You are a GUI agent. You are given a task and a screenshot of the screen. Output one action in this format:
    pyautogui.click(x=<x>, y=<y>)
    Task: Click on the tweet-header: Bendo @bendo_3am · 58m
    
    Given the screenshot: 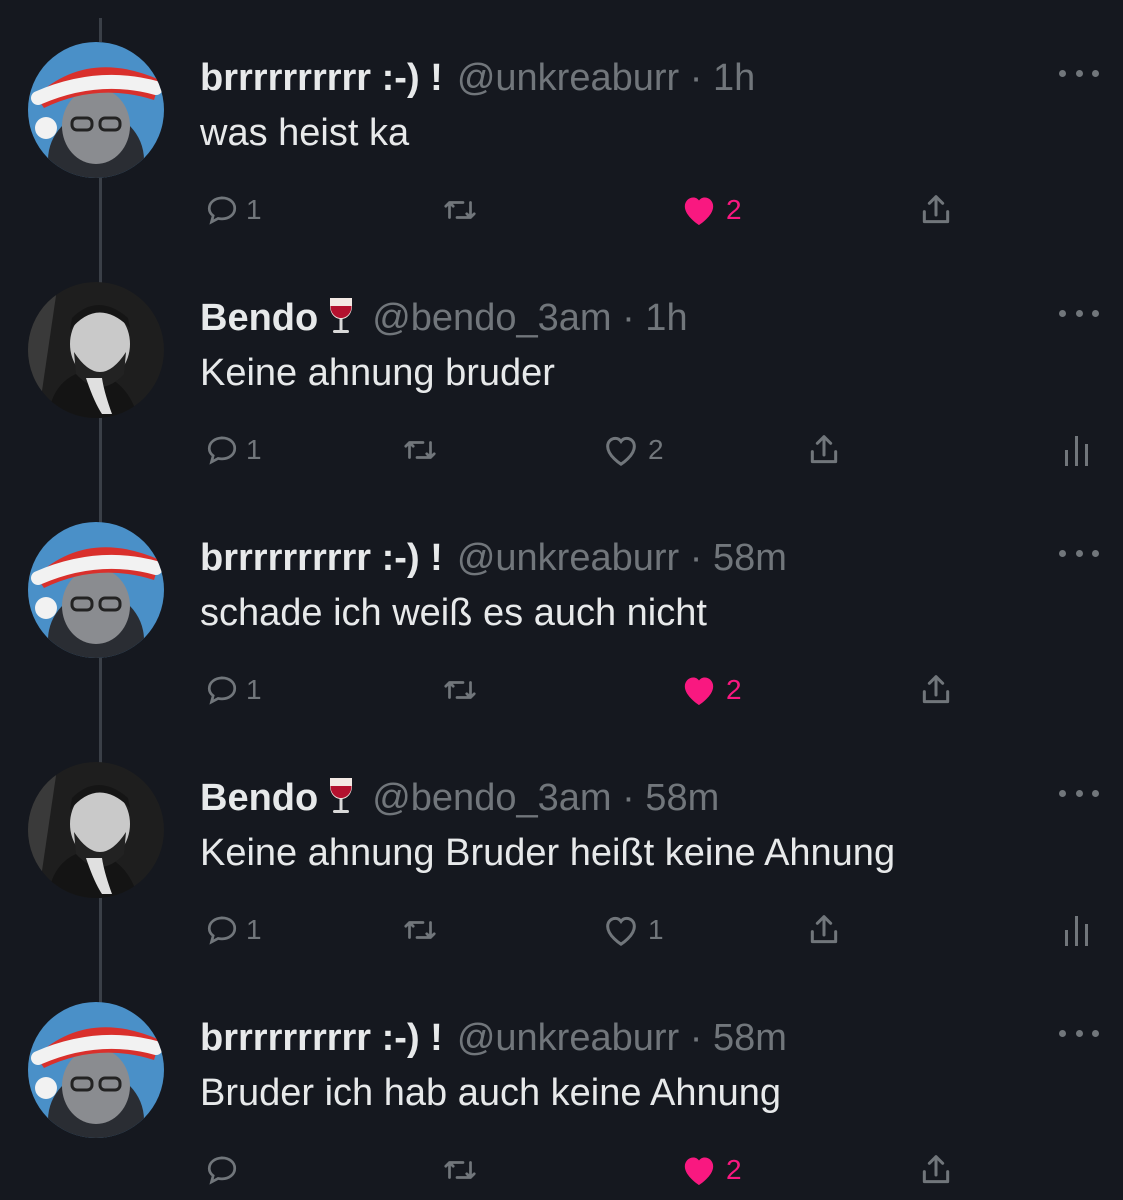 What is the action you would take?
    pyautogui.click(x=459, y=798)
    